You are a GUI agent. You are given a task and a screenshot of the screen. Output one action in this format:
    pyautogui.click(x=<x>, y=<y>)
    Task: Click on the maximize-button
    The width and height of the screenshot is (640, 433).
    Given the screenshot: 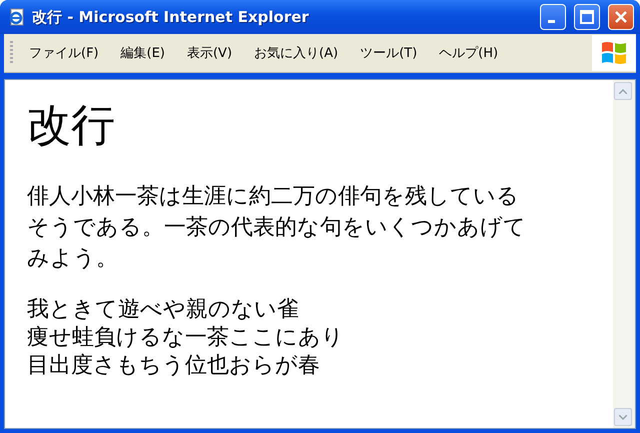 What is the action you would take?
    pyautogui.click(x=587, y=17)
    